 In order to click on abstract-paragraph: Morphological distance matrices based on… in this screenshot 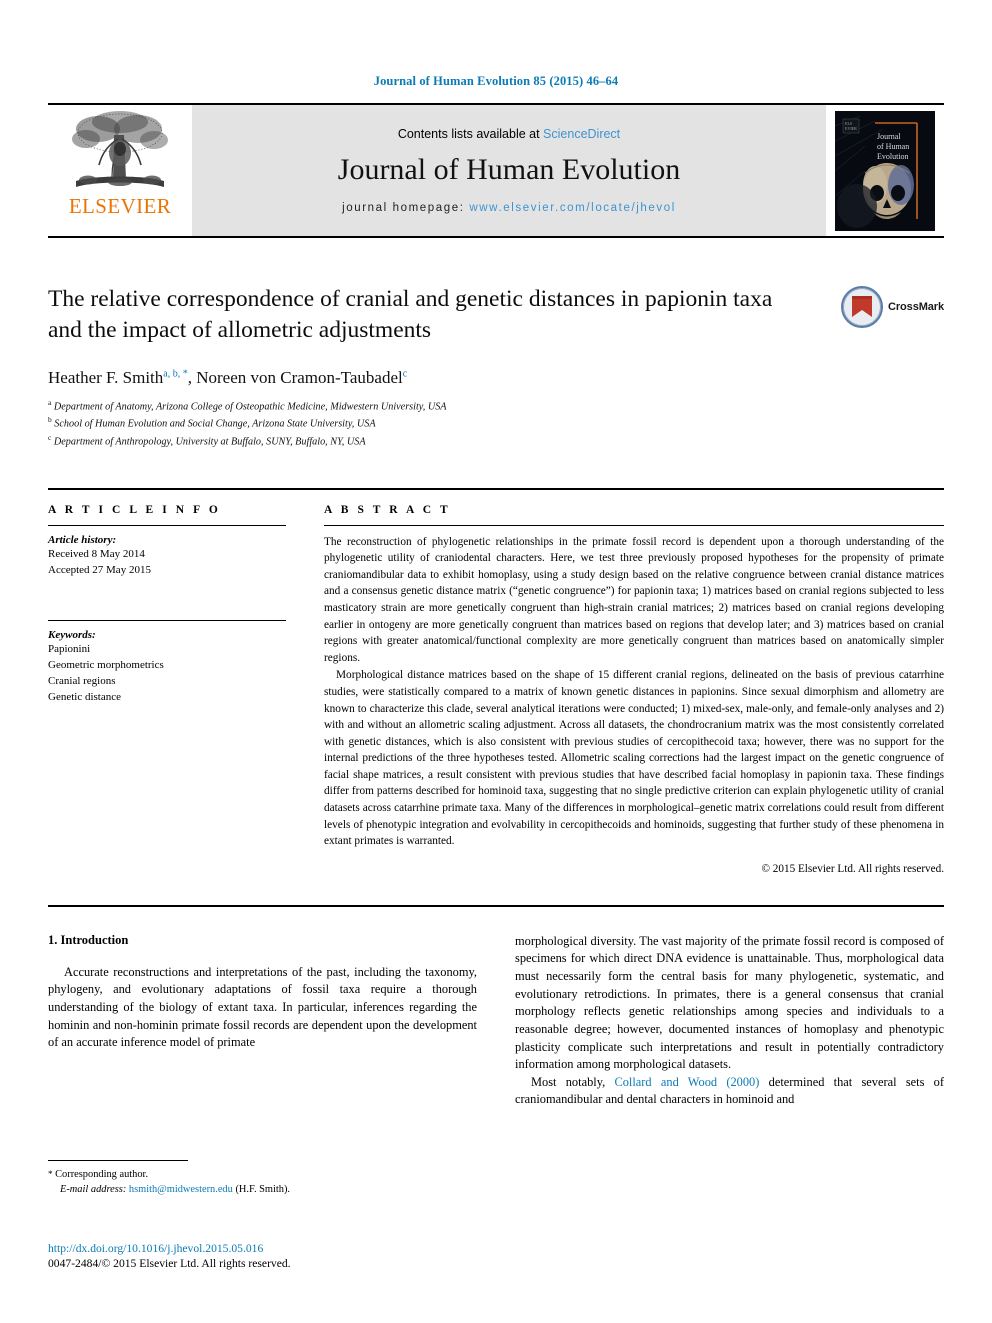, I will do `click(634, 758)`.